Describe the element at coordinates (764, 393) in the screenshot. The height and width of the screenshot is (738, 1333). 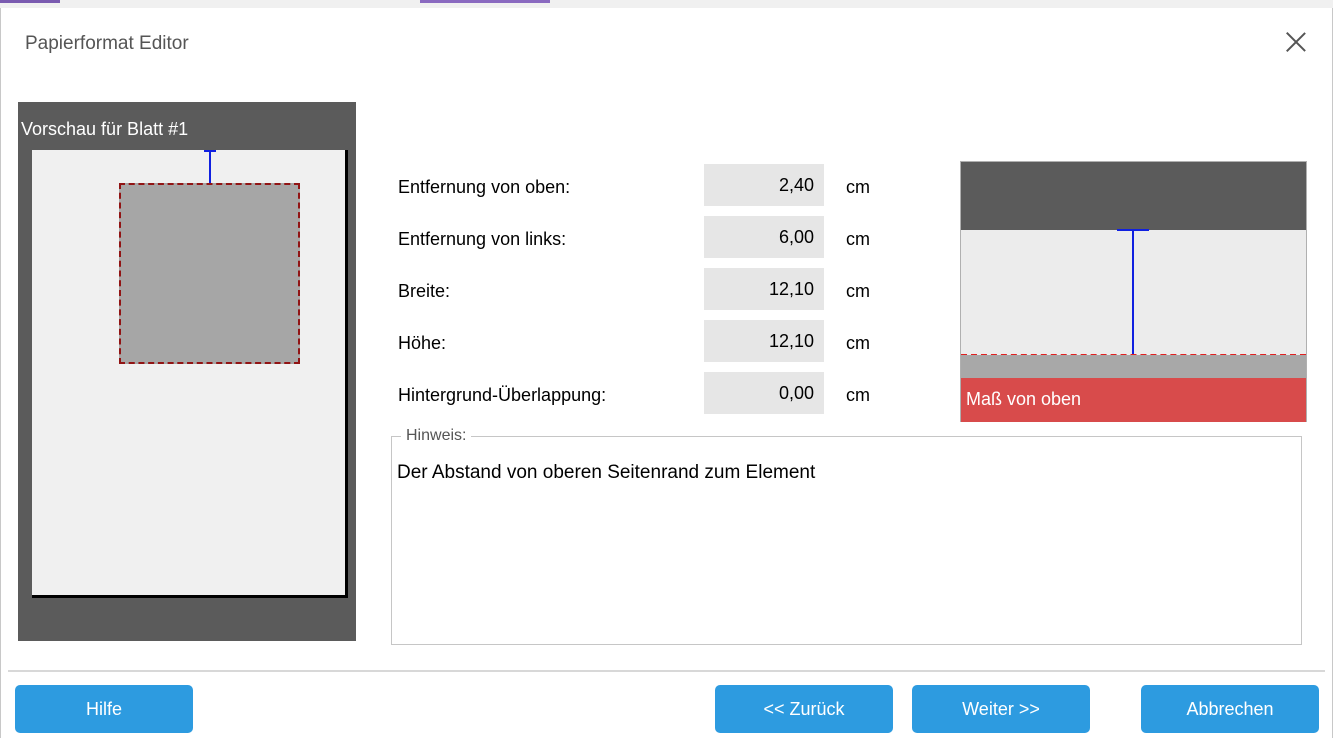
I see `background-overlap-input: 0,00` at that location.